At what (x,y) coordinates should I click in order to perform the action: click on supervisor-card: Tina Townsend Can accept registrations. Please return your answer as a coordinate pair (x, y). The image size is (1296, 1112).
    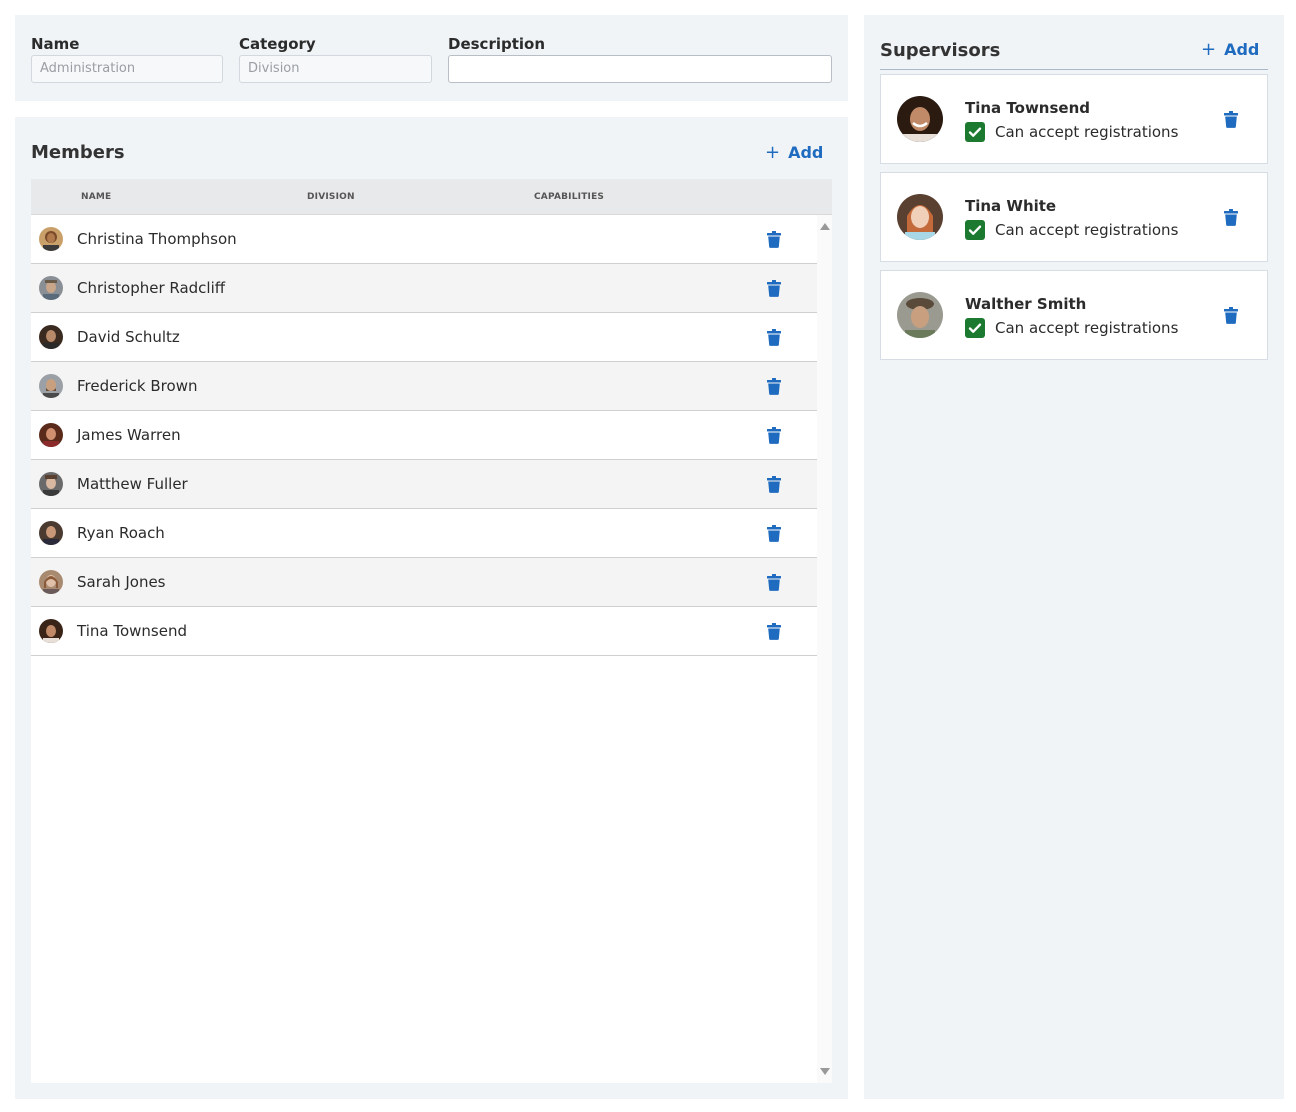
    Looking at the image, I should click on (1074, 119).